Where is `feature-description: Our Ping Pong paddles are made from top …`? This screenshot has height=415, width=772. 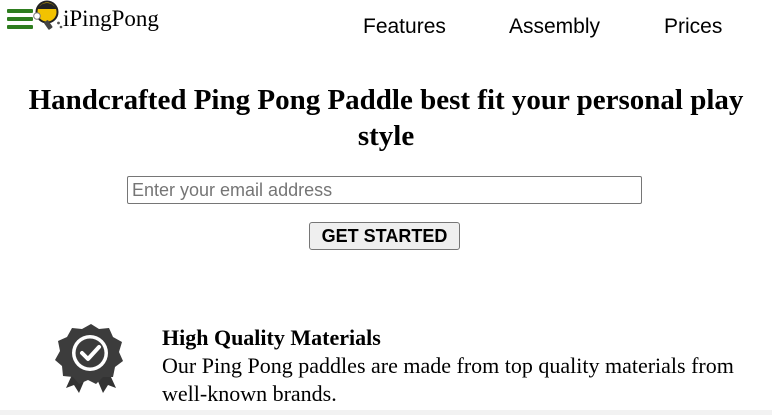
feature-description: Our Ping Pong paddles are made from top … is located at coordinates (448, 379).